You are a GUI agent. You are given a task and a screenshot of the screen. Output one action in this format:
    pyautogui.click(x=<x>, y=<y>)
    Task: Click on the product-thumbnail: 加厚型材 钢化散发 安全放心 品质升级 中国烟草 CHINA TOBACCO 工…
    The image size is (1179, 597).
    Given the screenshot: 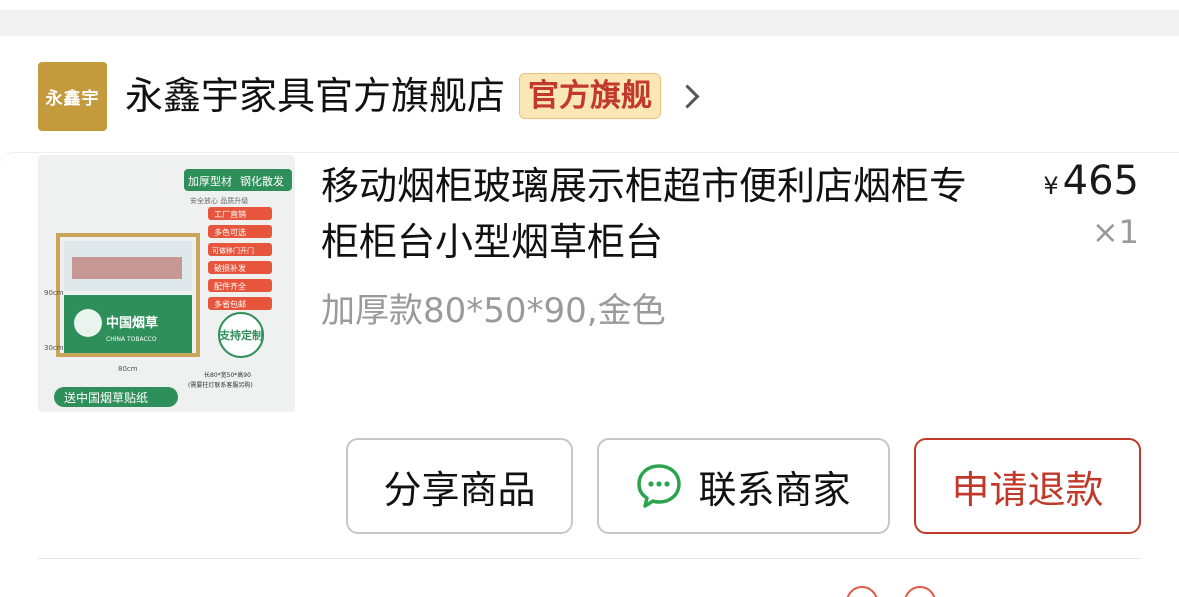 What is the action you would take?
    pyautogui.click(x=166, y=283)
    